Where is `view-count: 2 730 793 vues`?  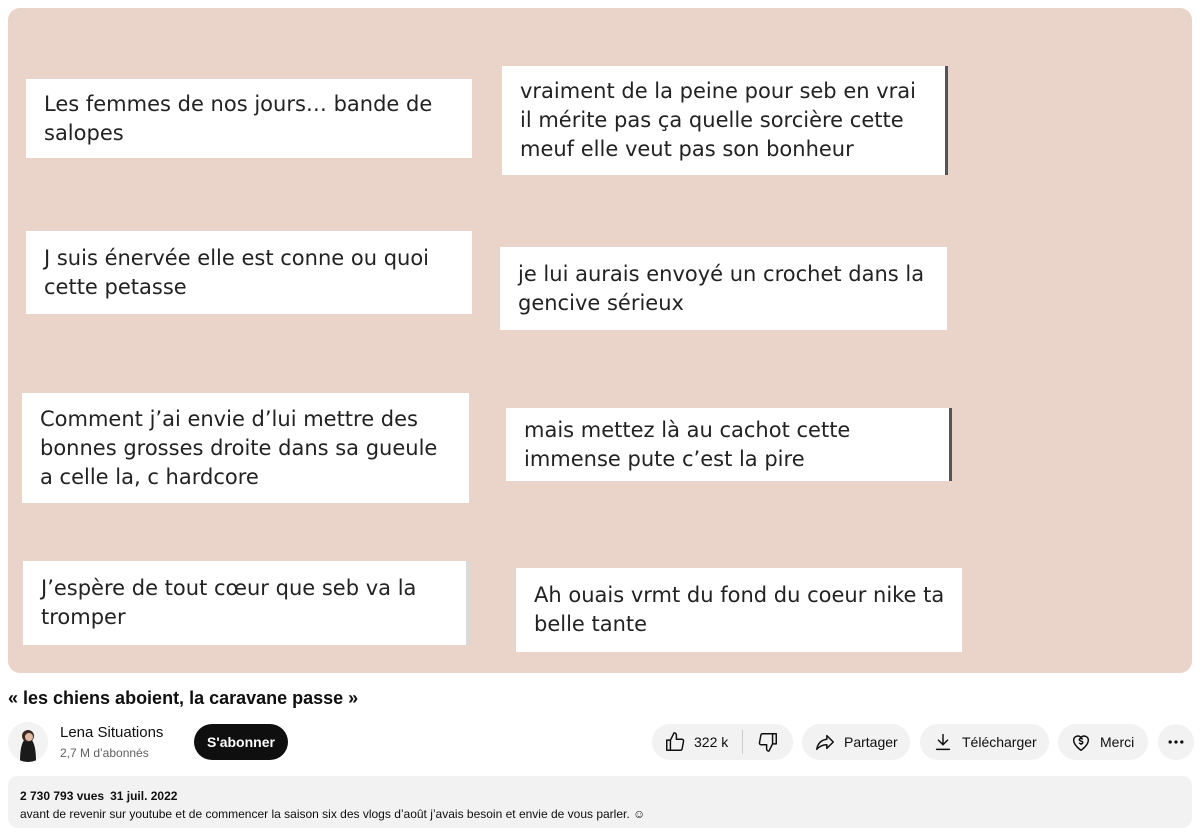 view-count: 2 730 793 vues is located at coordinates (62, 796).